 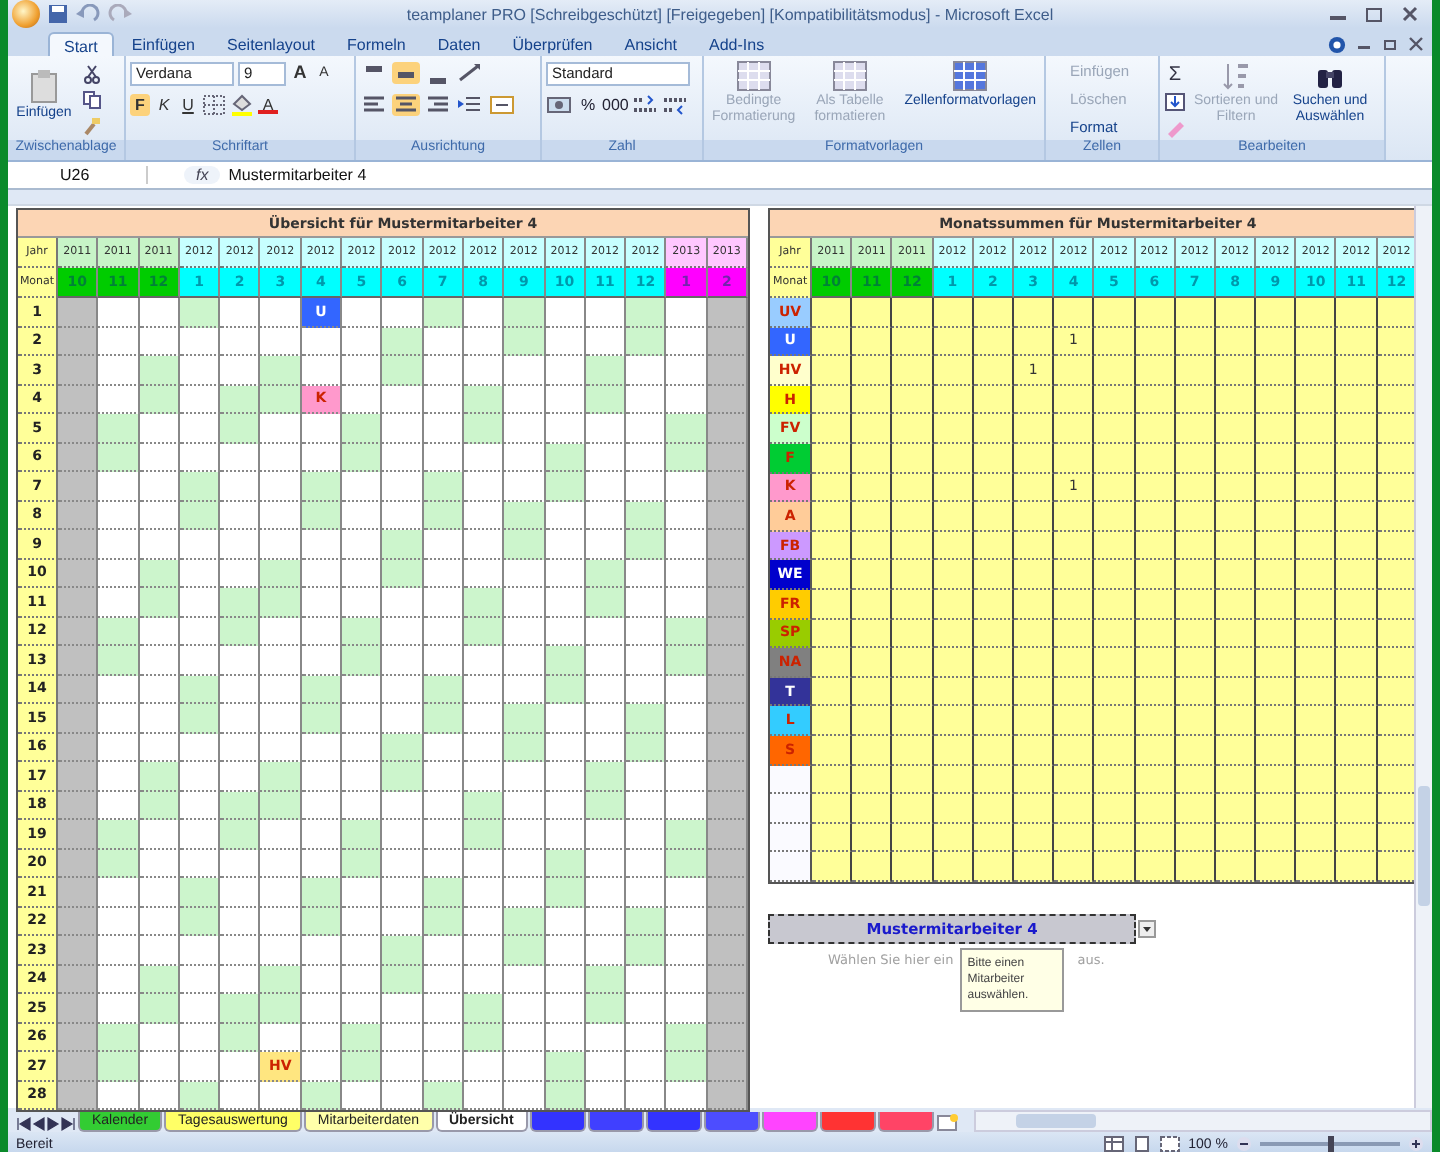 What do you see at coordinates (81, 44) in the screenshot?
I see `ribbon-tab: Start` at bounding box center [81, 44].